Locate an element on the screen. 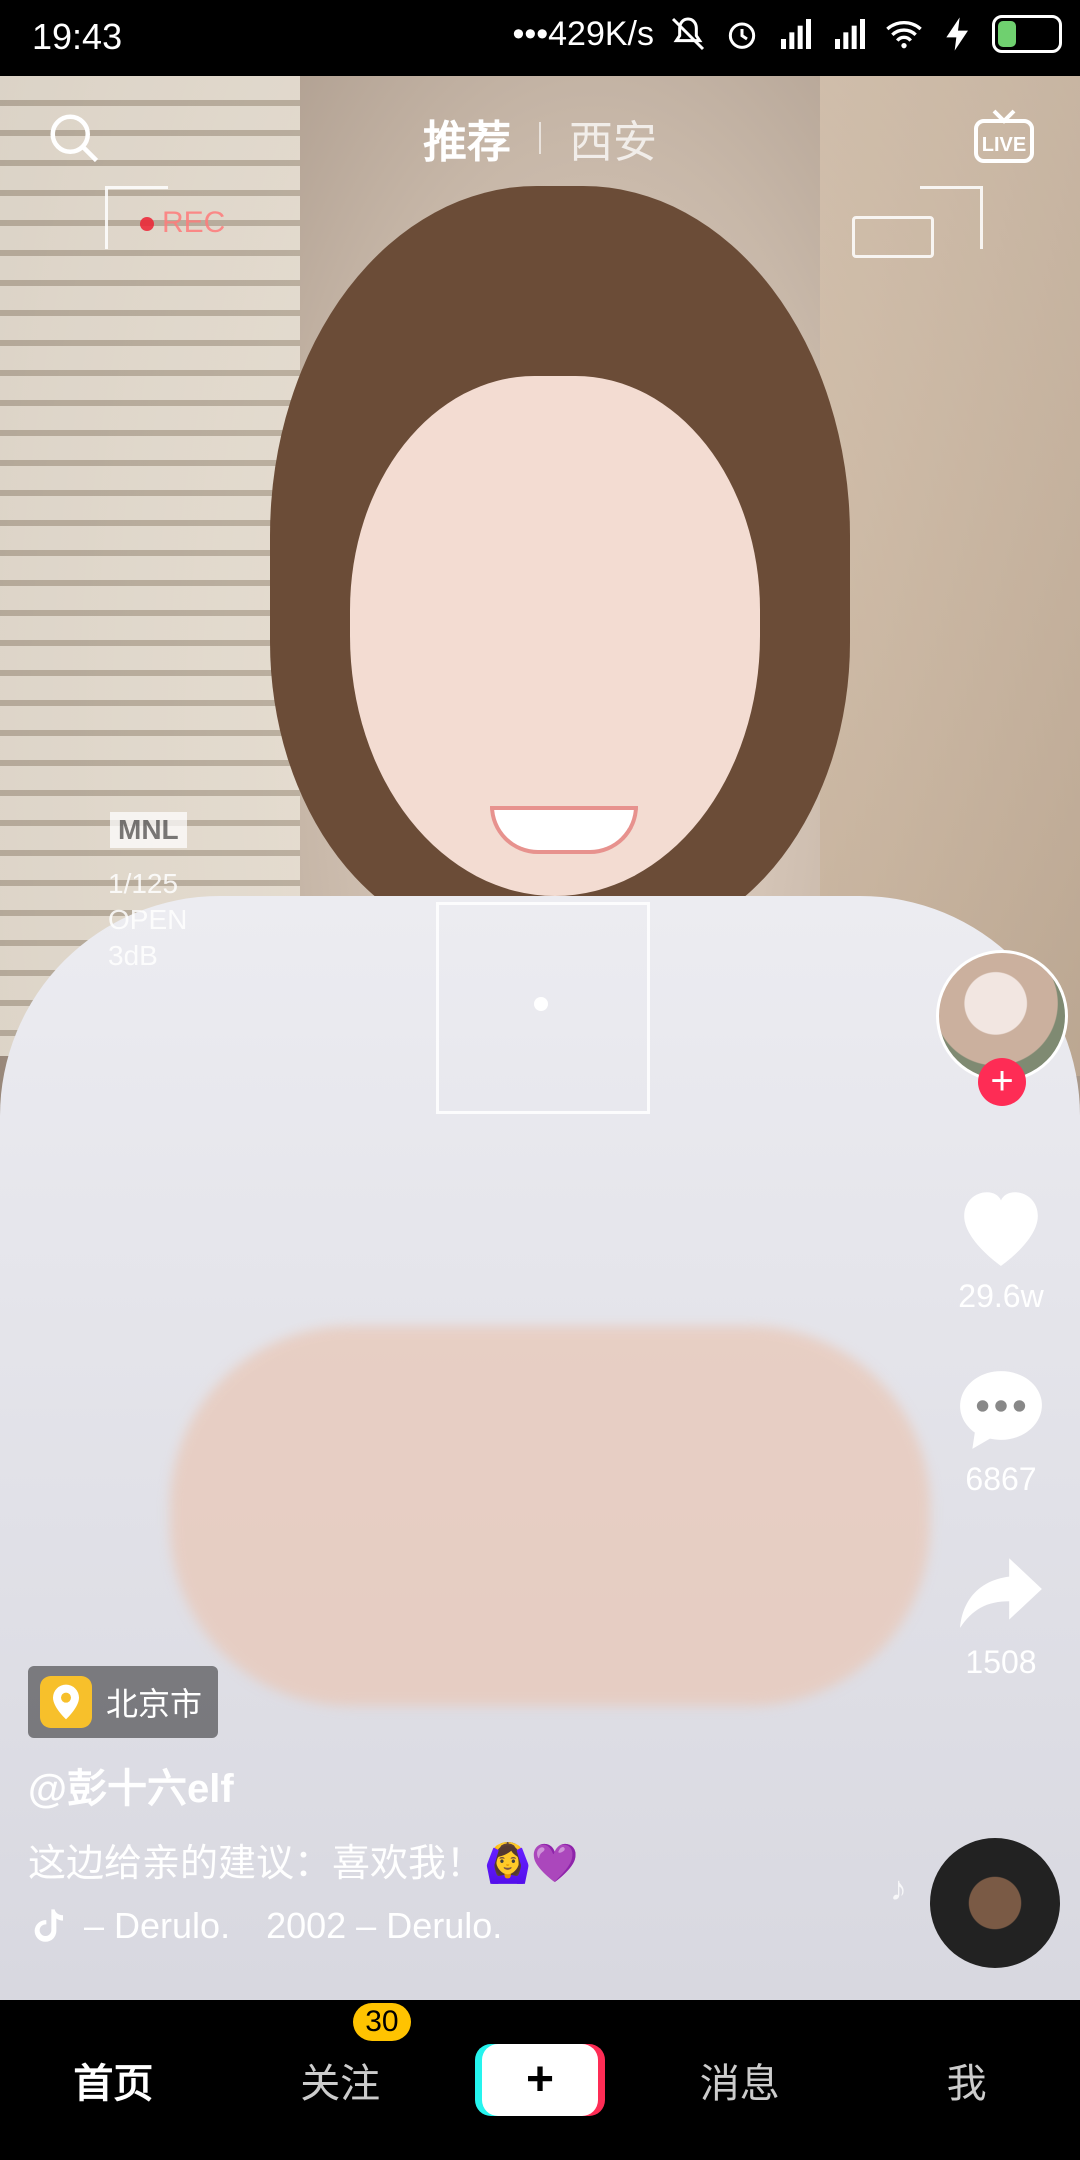  comment-button: 6867 is located at coordinates (1001, 1430).